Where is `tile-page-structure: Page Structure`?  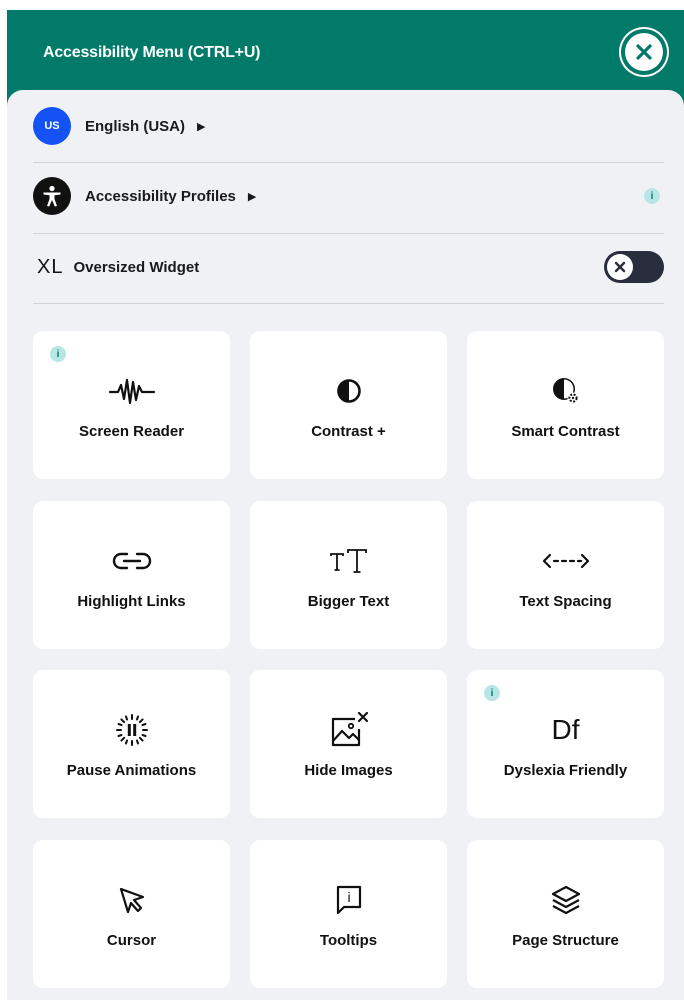
tile-page-structure: Page Structure is located at coordinates (565, 914).